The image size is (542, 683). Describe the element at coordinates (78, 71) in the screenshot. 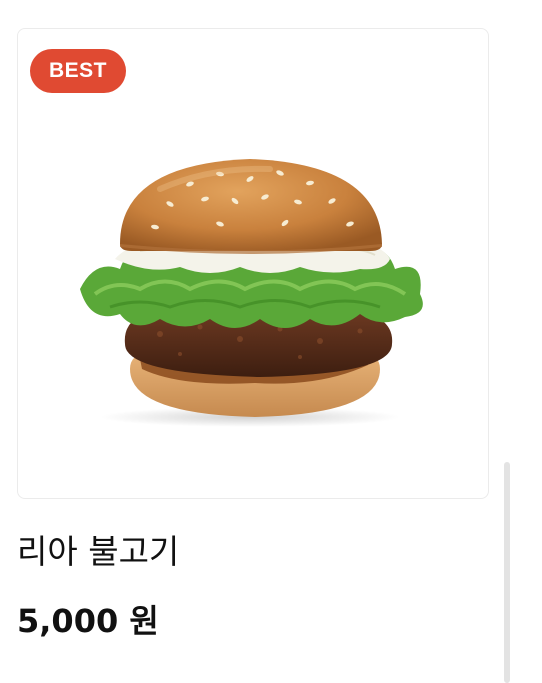

I see `best-badge: BEST` at that location.